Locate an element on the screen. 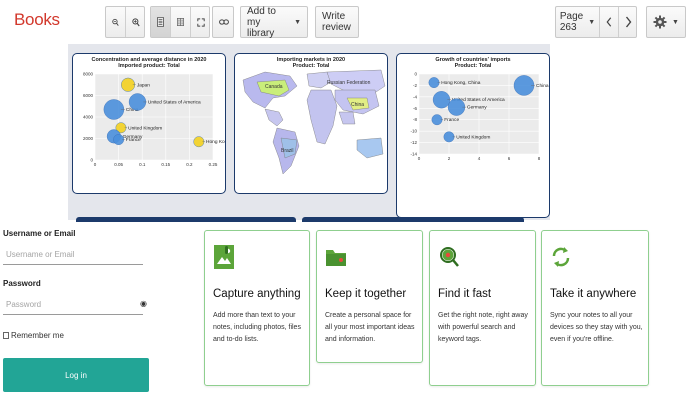 The height and width of the screenshot is (400, 700). single-page-view-button is located at coordinates (161, 22).